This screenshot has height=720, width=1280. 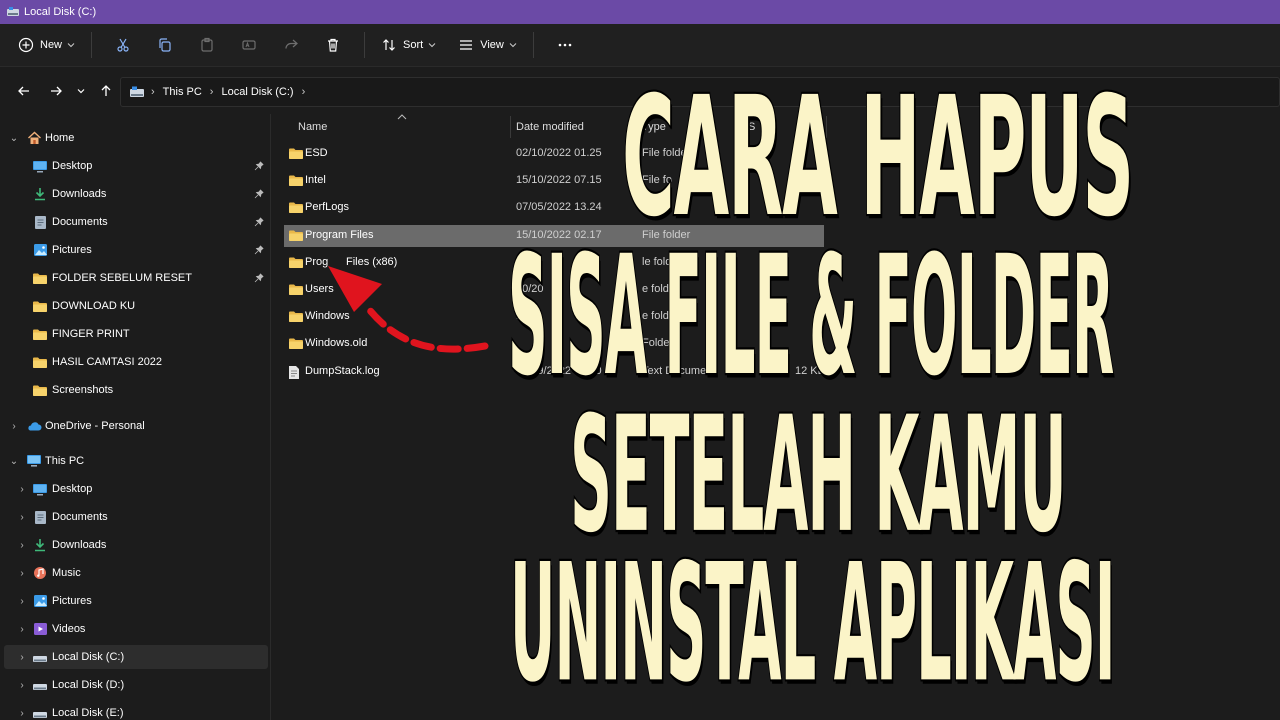 What do you see at coordinates (136, 334) in the screenshot?
I see `sidebar-item-finger-print: FINGER PRINT` at bounding box center [136, 334].